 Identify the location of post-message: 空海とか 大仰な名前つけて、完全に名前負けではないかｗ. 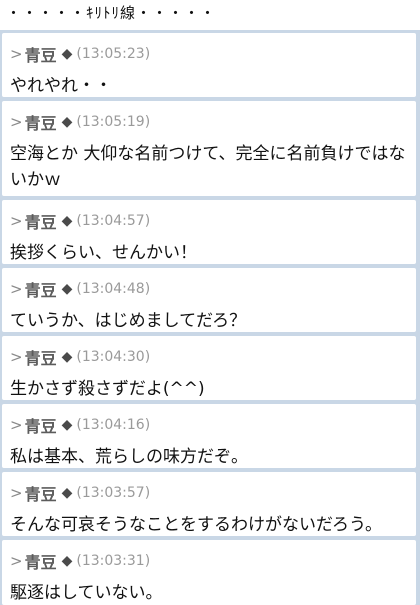
(208, 167).